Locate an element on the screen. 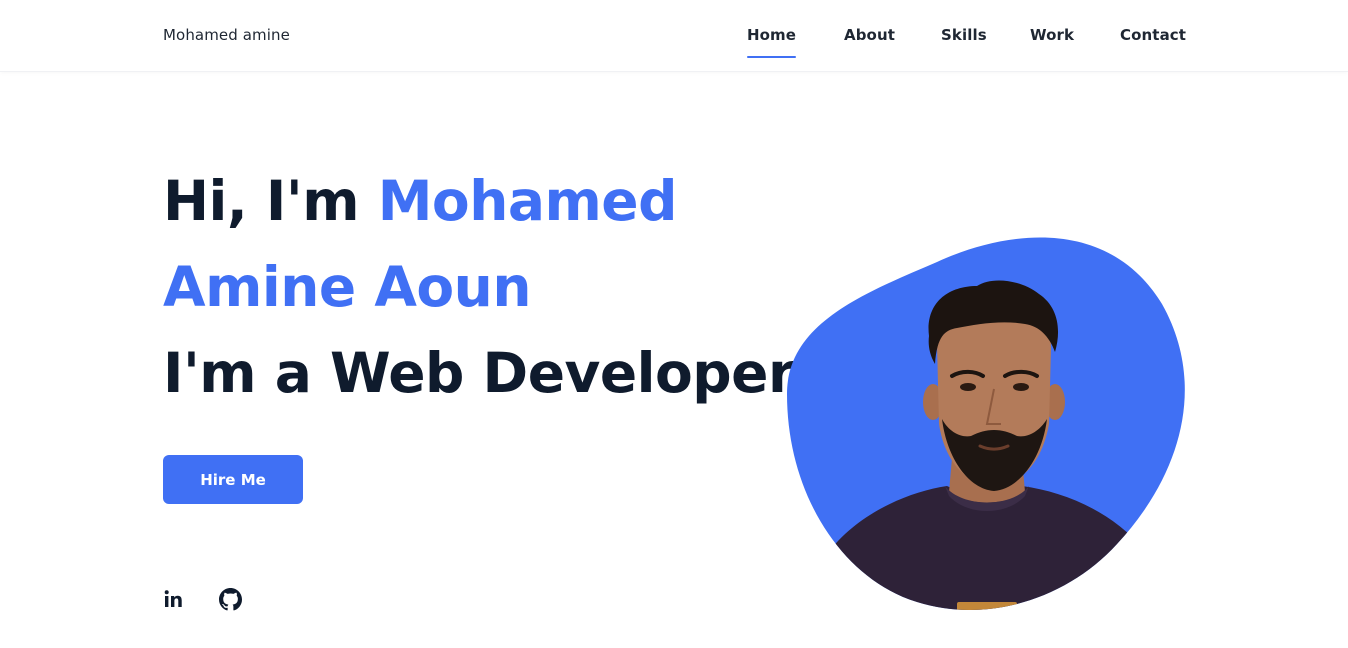 This screenshot has height=648, width=1348. nav-skills: Skills is located at coordinates (964, 35).